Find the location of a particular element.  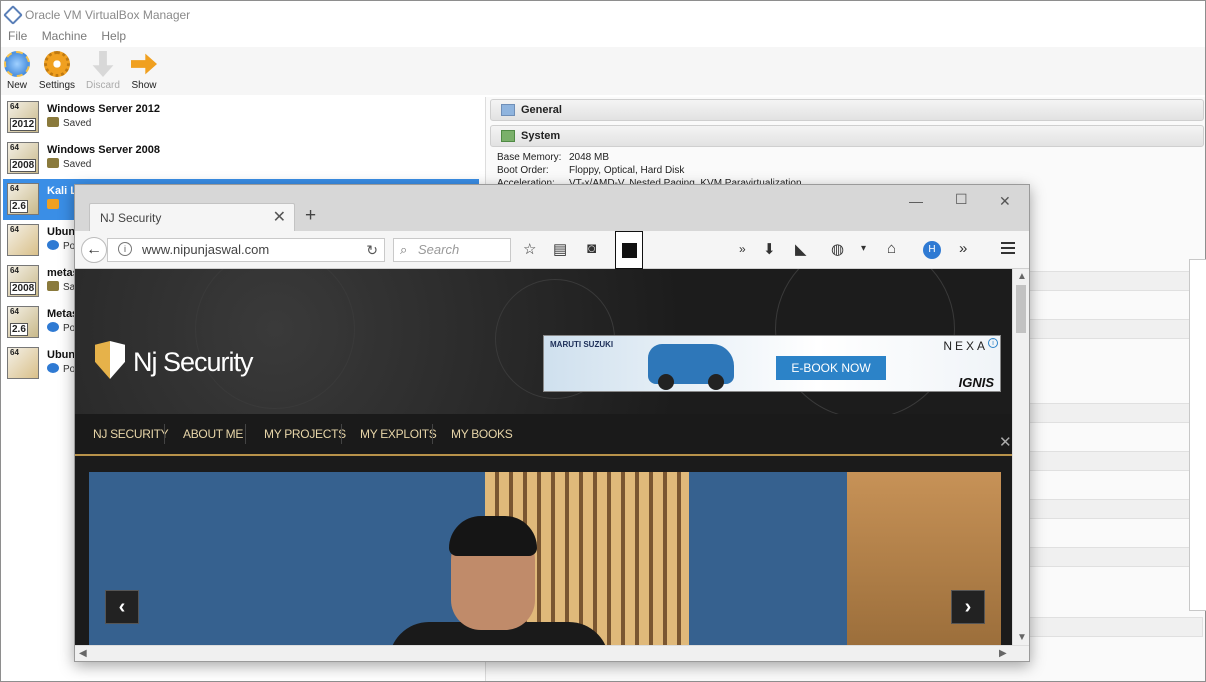

scrollbar-thumb is located at coordinates (1021, 309).